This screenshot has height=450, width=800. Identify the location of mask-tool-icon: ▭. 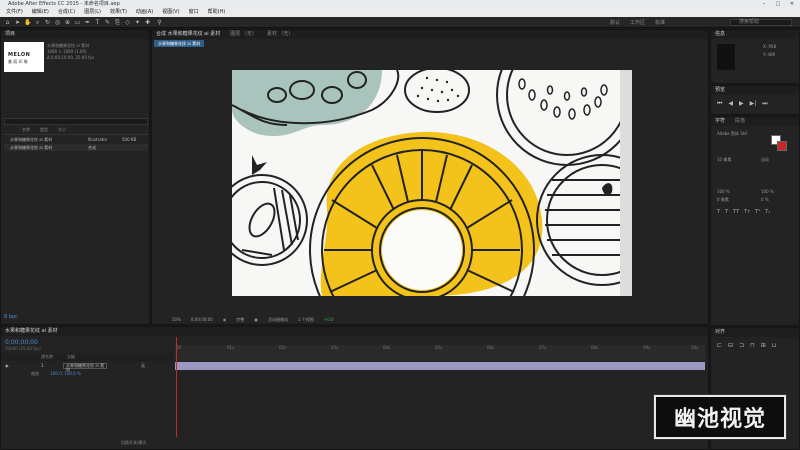
(77, 22).